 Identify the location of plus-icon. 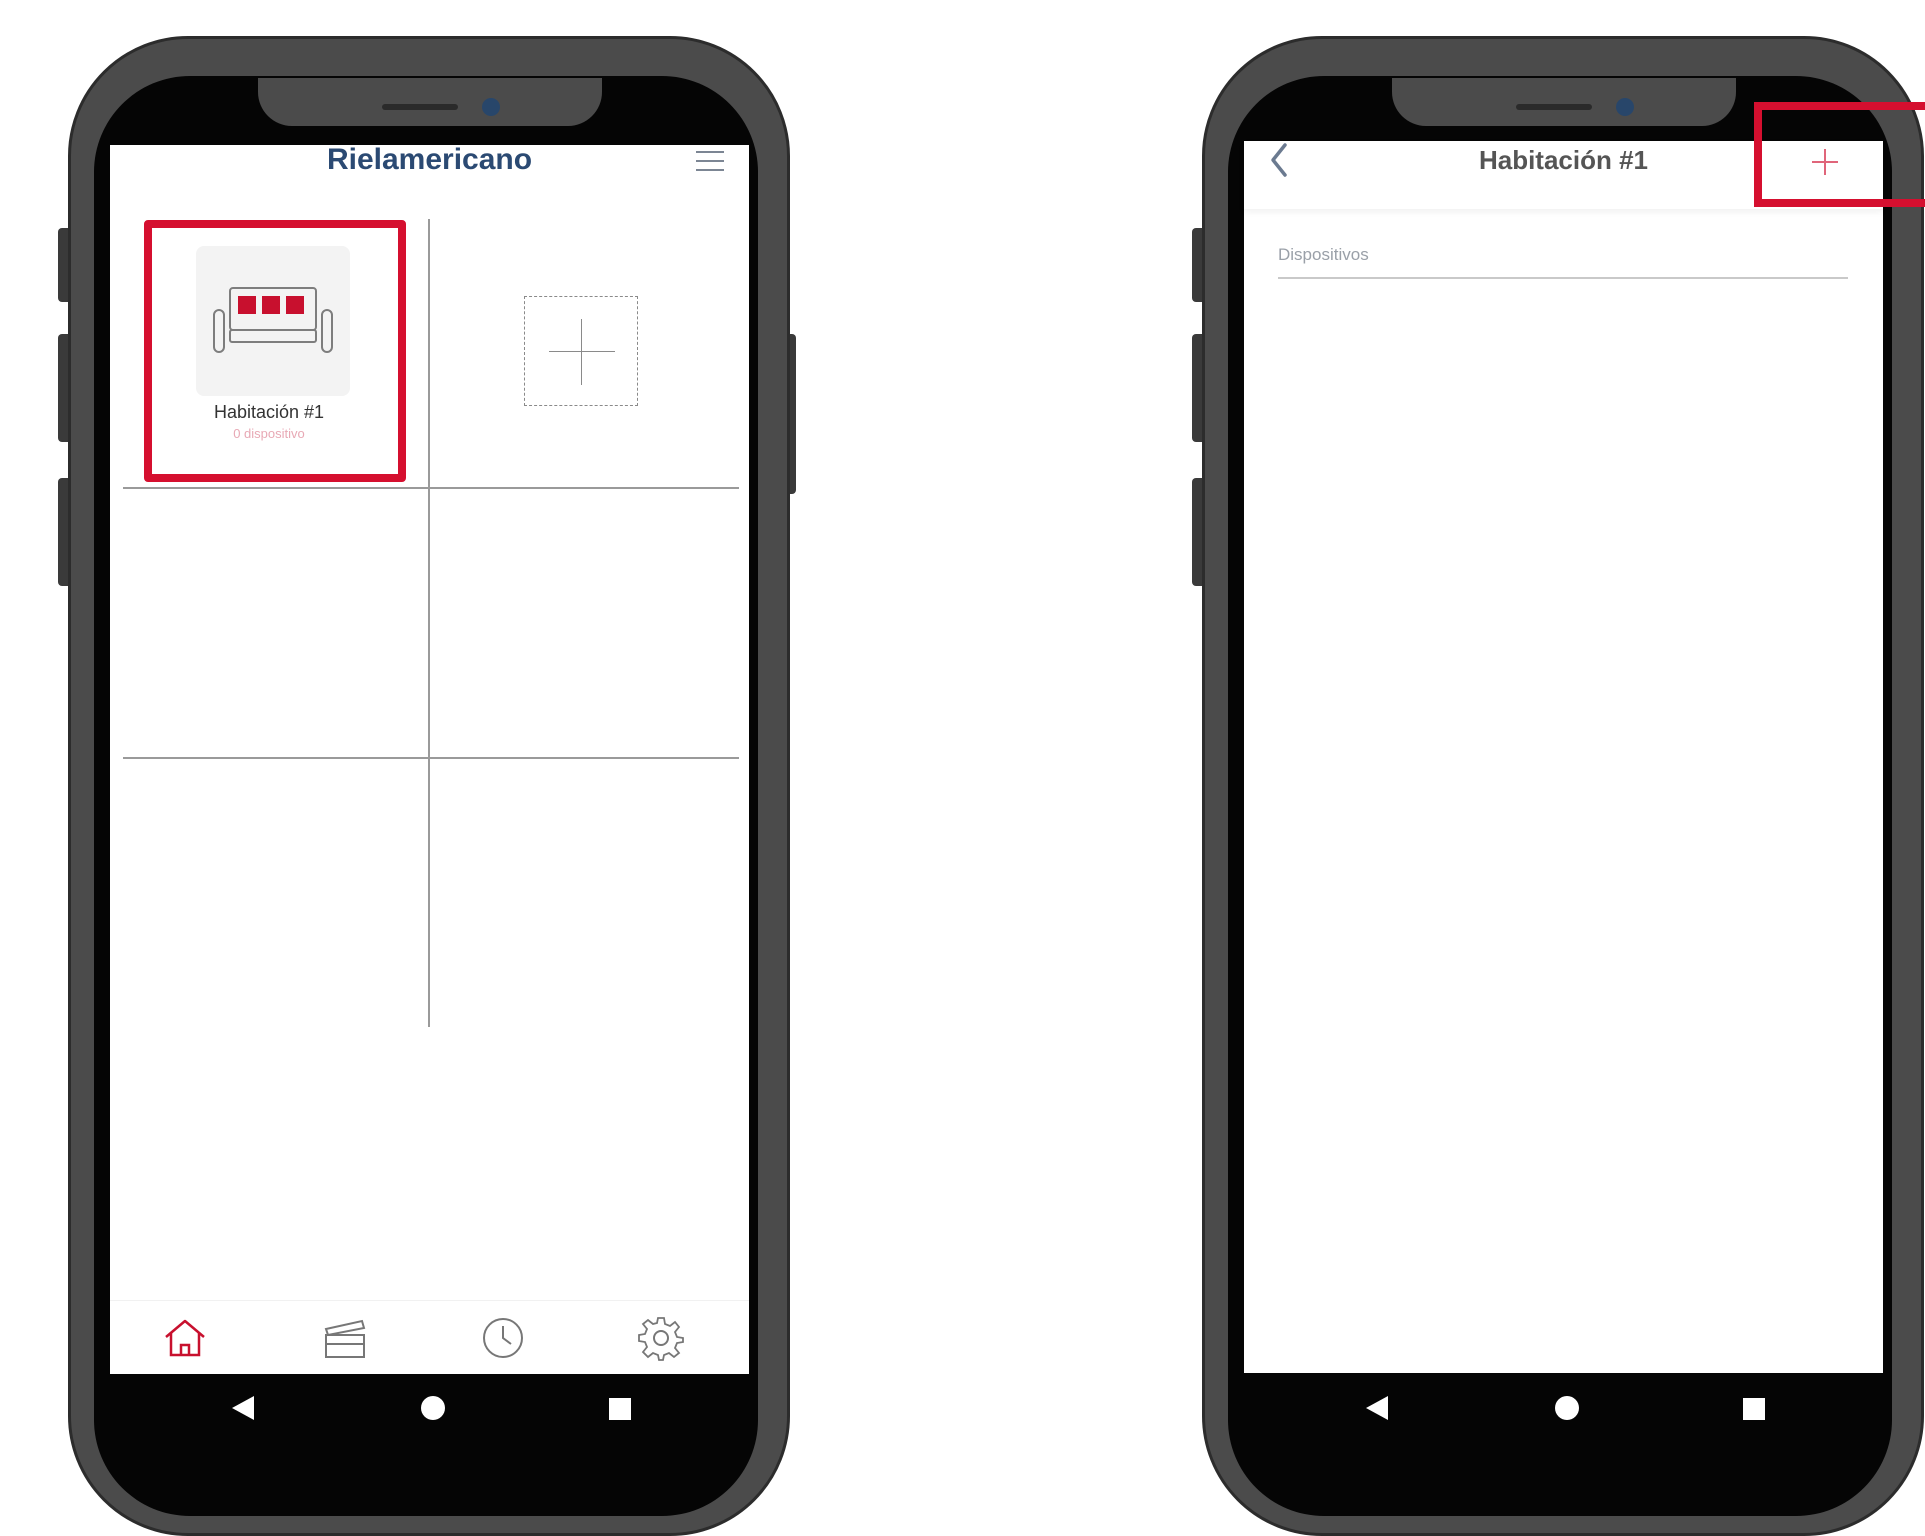
(582, 351).